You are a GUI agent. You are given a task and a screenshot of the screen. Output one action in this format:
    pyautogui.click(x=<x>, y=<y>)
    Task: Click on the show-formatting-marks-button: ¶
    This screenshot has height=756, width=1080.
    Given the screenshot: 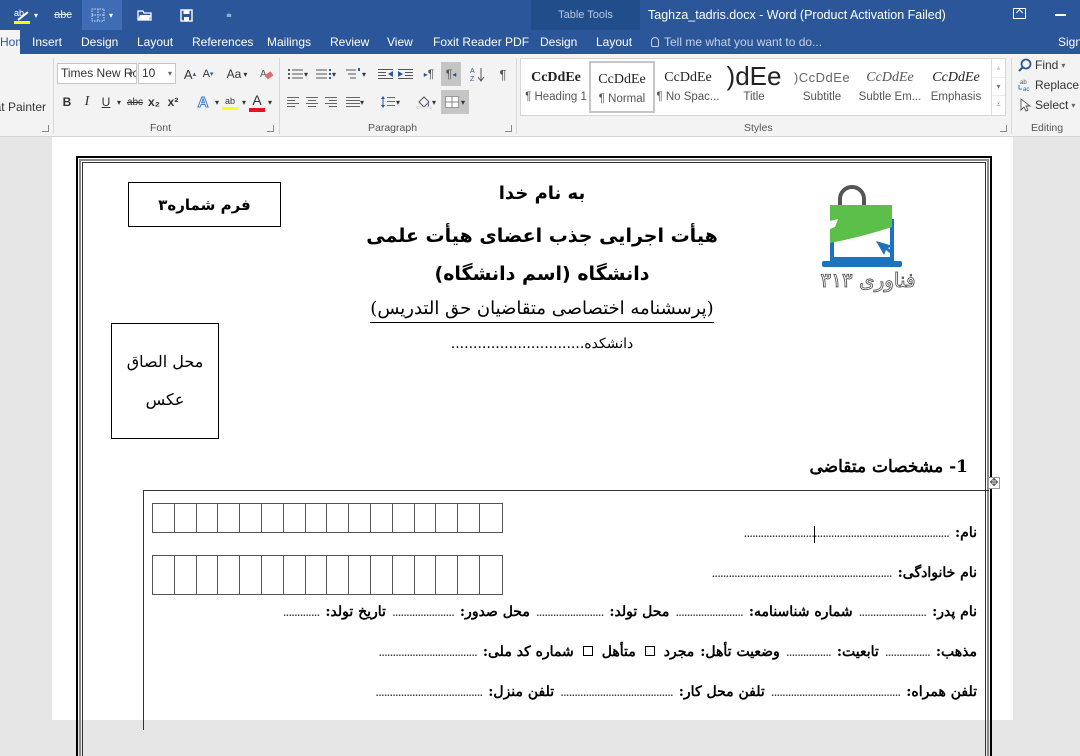 What is the action you would take?
    pyautogui.click(x=503, y=74)
    